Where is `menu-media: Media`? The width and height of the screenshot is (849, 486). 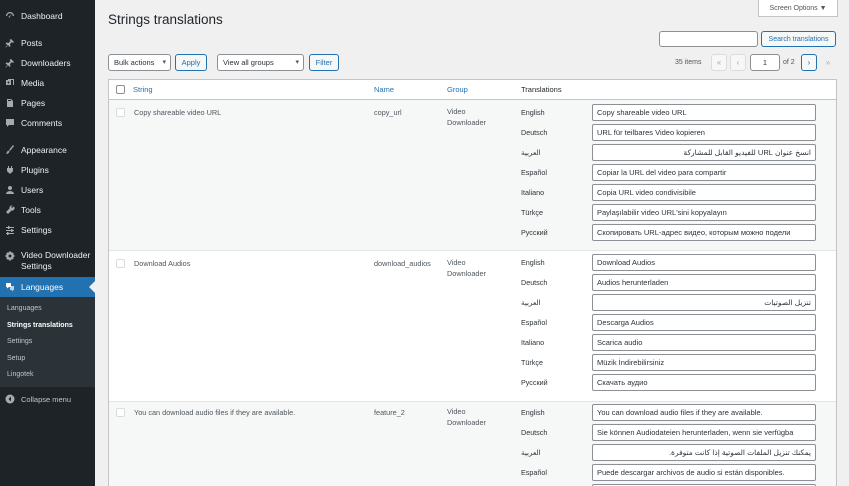 menu-media: Media is located at coordinates (47, 83).